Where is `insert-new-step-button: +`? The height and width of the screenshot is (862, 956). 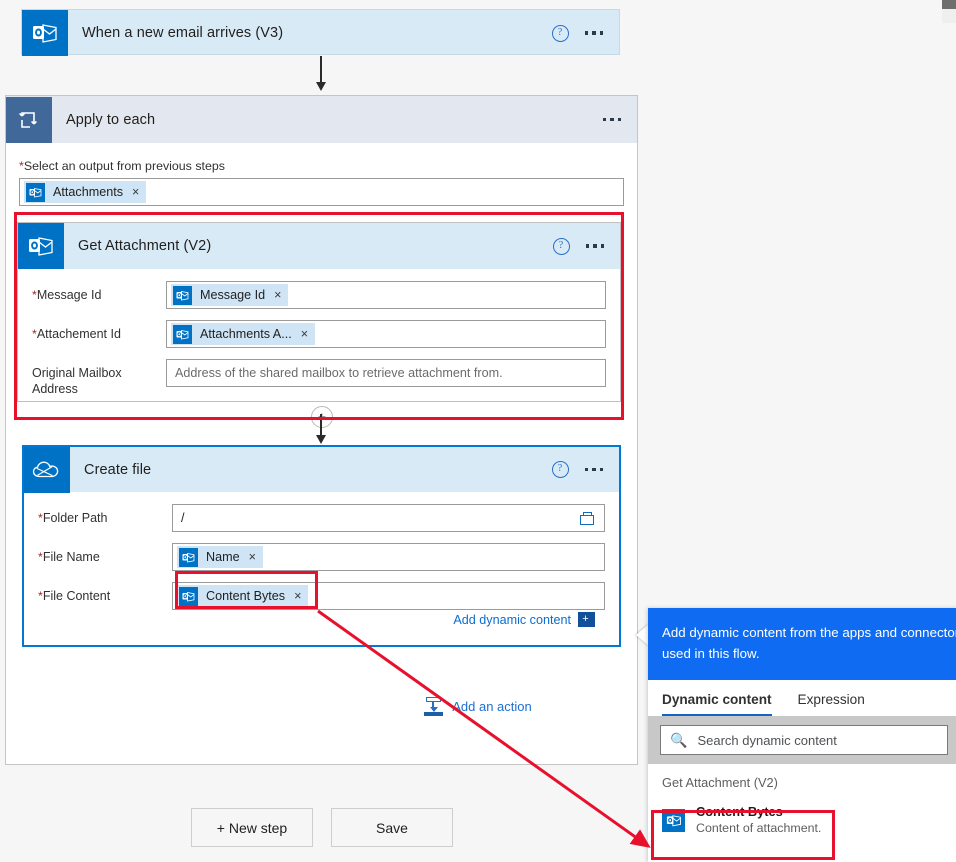
insert-new-step-button: + is located at coordinates (322, 417).